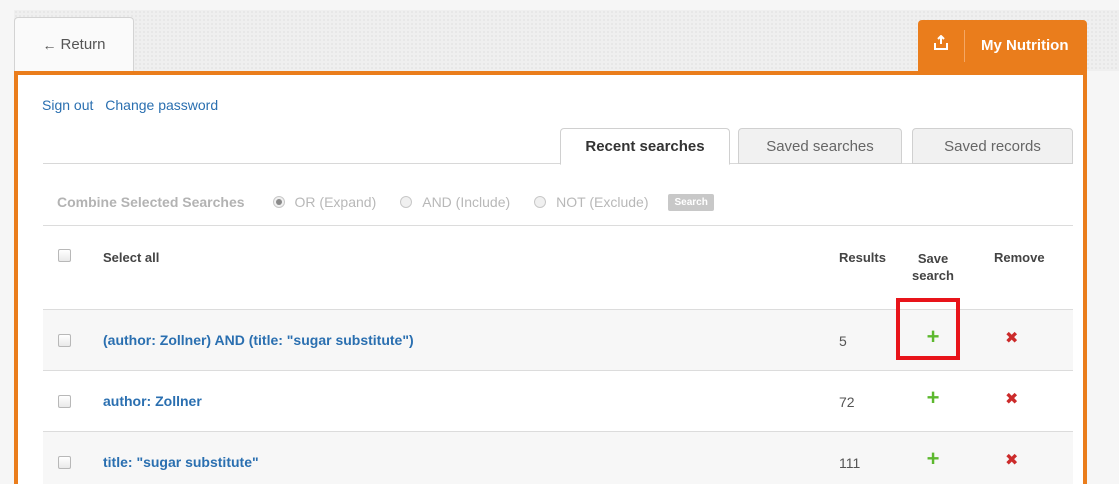  Describe the element at coordinates (67, 105) in the screenshot. I see `sign-out-link: Sign out` at that location.